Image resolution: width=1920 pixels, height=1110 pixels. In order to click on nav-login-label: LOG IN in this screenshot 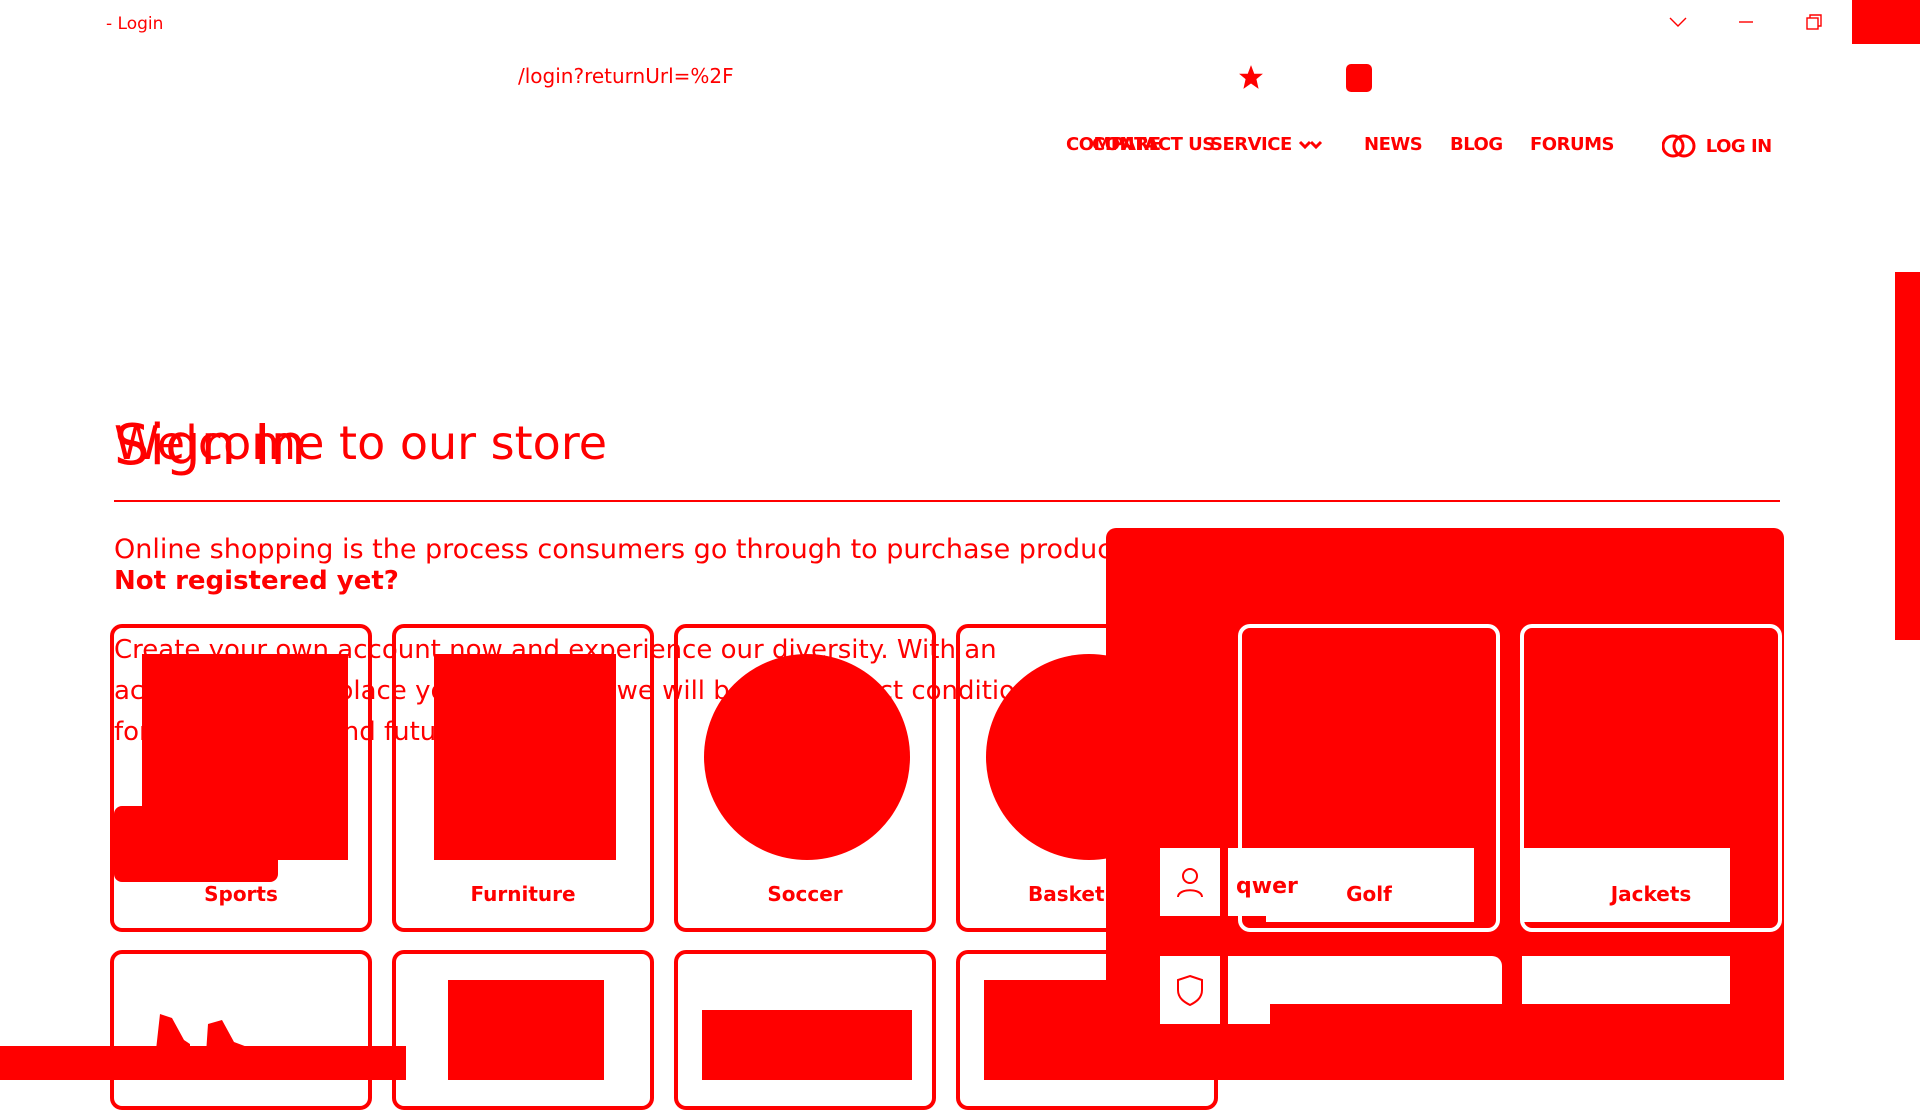, I will do `click(1738, 146)`.